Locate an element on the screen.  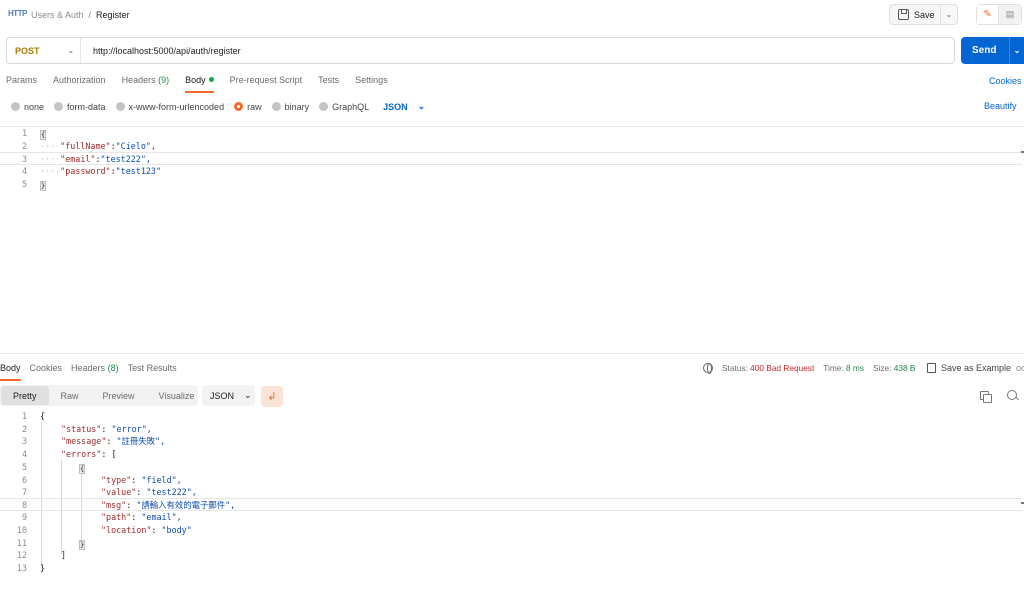
view-pretty: Pretty is located at coordinates (25, 395).